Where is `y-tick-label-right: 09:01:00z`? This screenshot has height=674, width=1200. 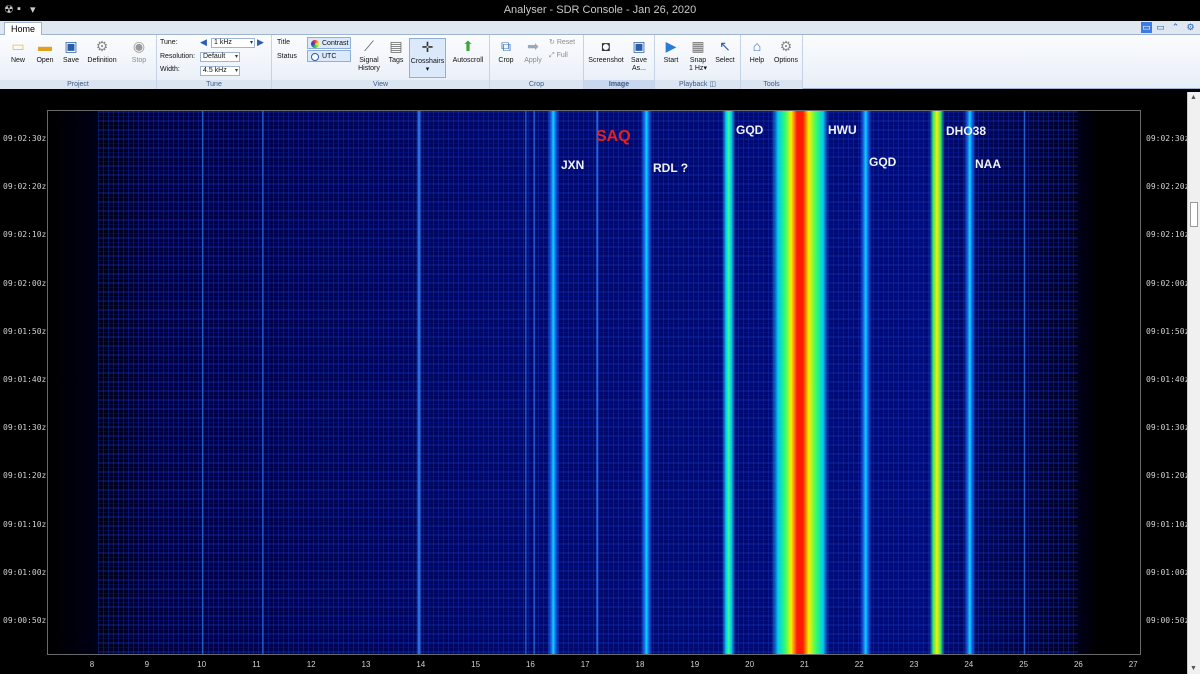
y-tick-label-right: 09:01:00z is located at coordinates (1168, 572).